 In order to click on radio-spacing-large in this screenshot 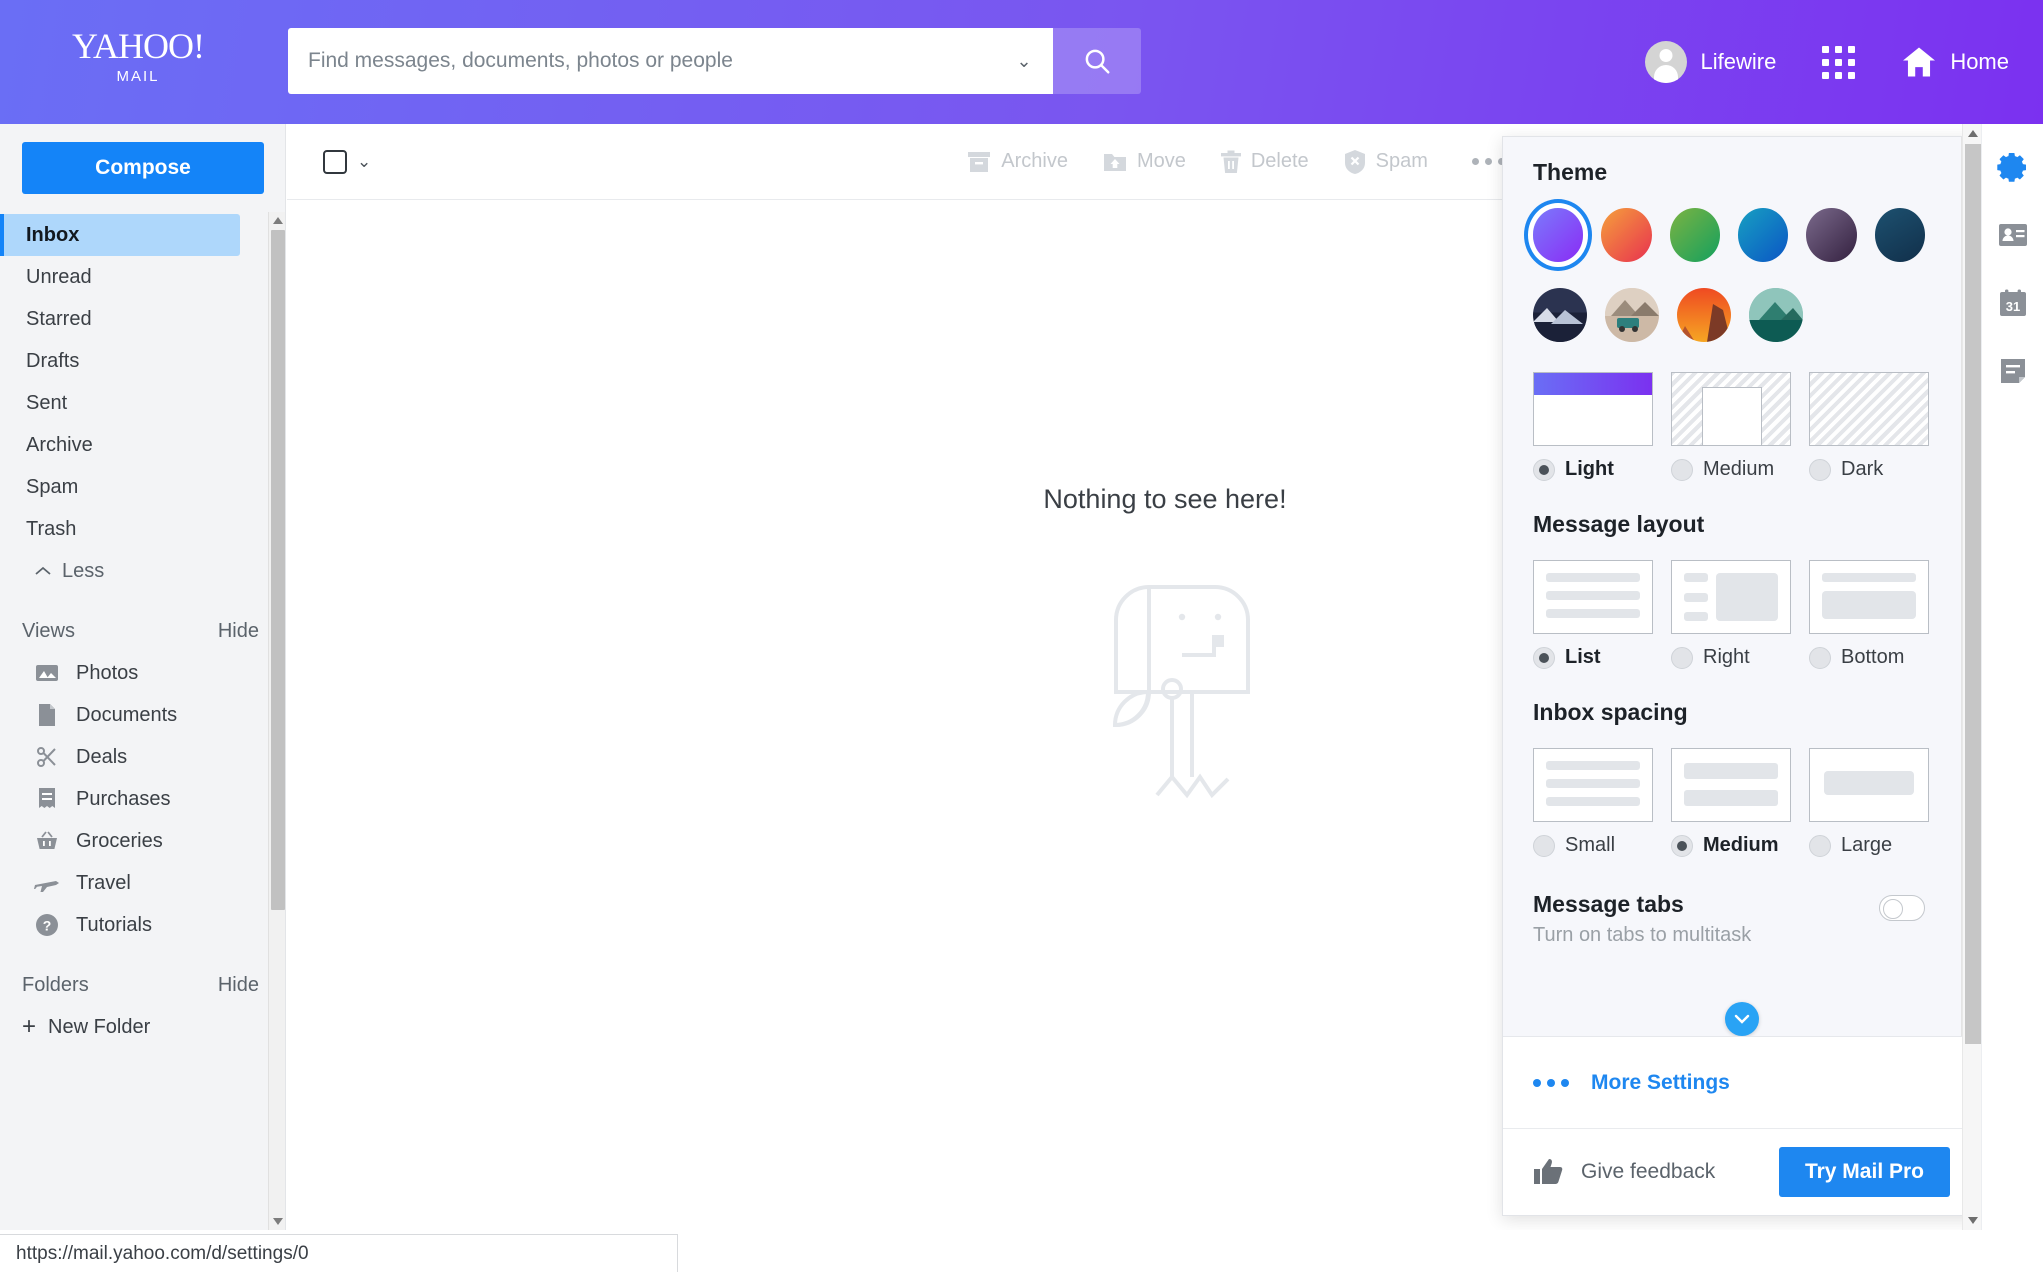, I will do `click(1820, 845)`.